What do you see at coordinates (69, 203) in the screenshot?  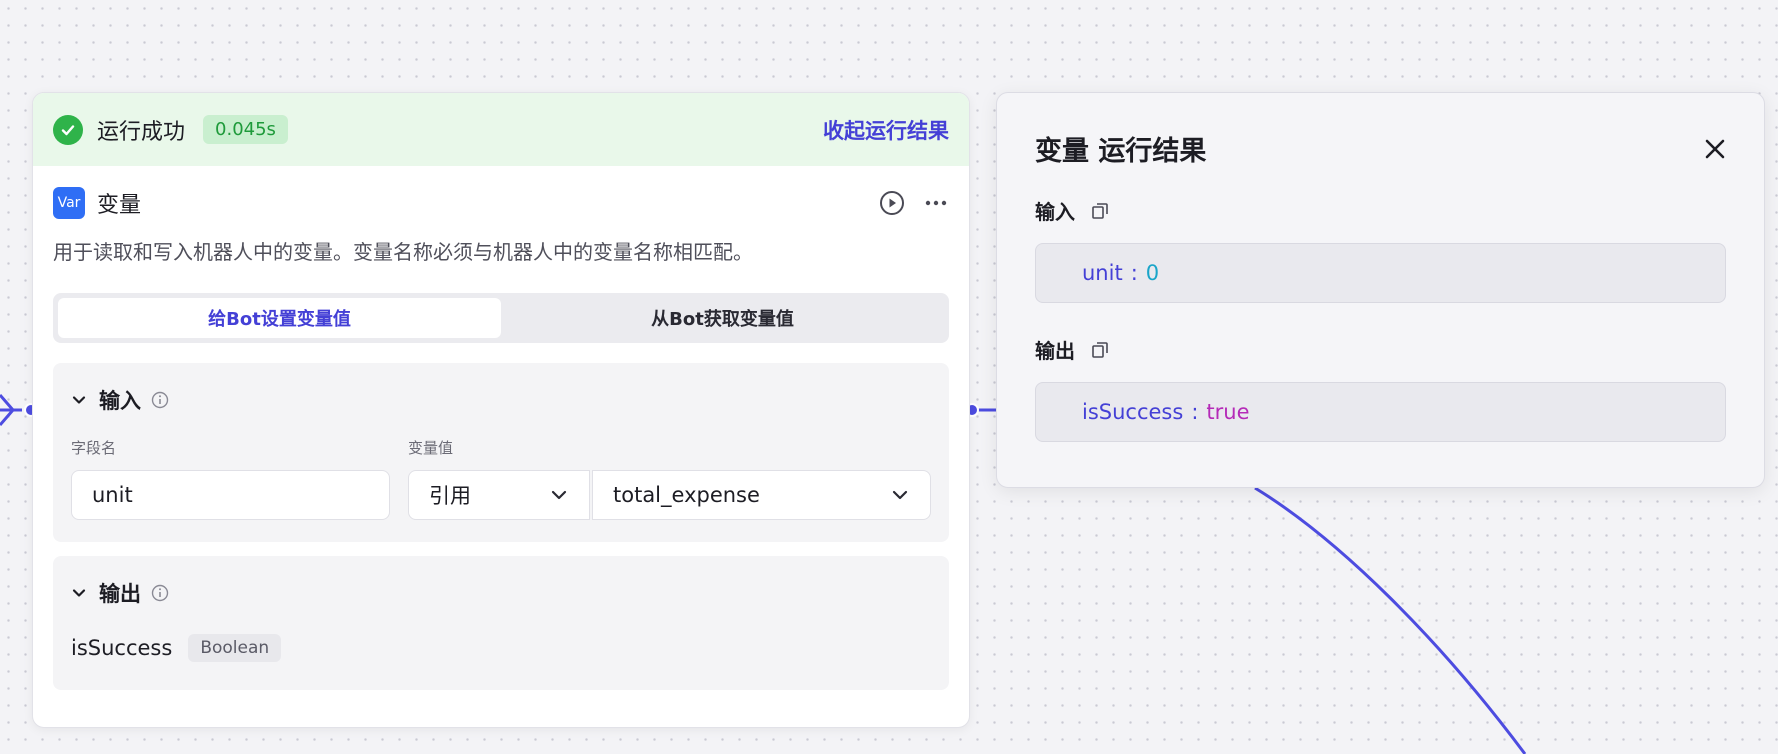 I see `var-icon: Var` at bounding box center [69, 203].